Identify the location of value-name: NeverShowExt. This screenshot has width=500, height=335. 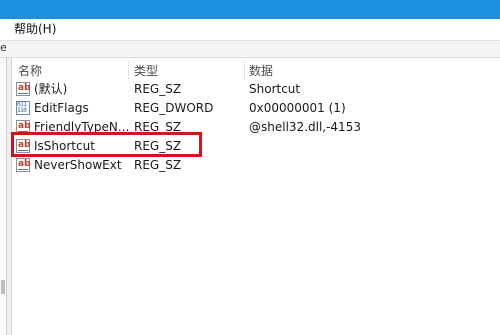
(78, 165).